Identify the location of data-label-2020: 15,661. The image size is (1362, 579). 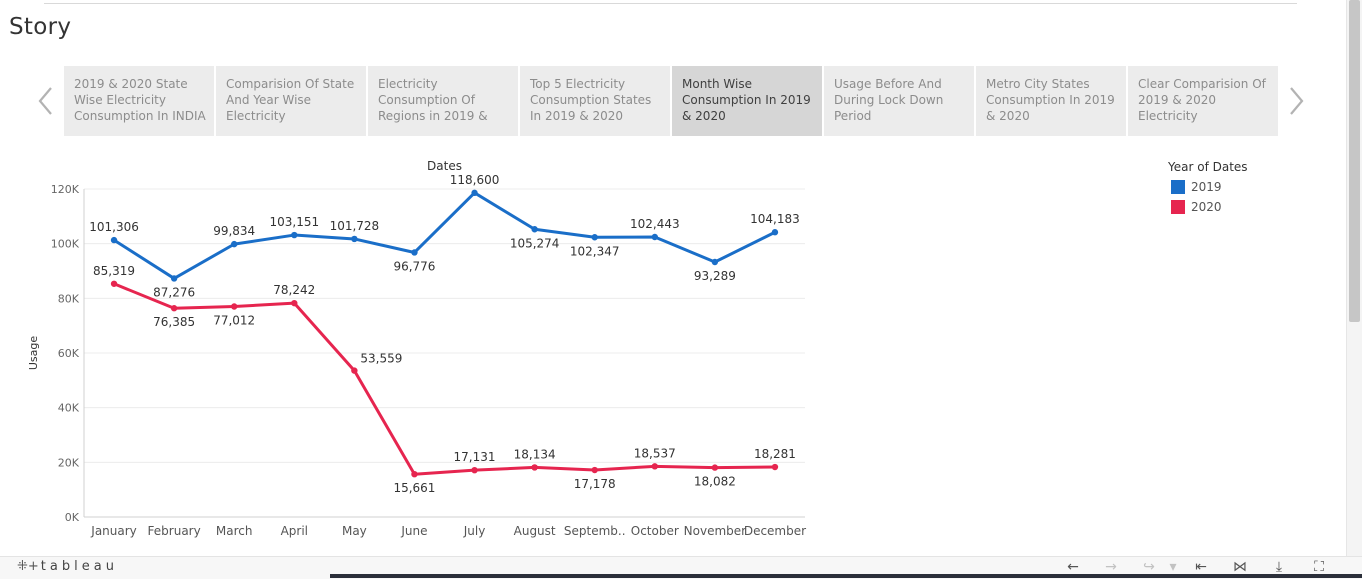
(414, 488).